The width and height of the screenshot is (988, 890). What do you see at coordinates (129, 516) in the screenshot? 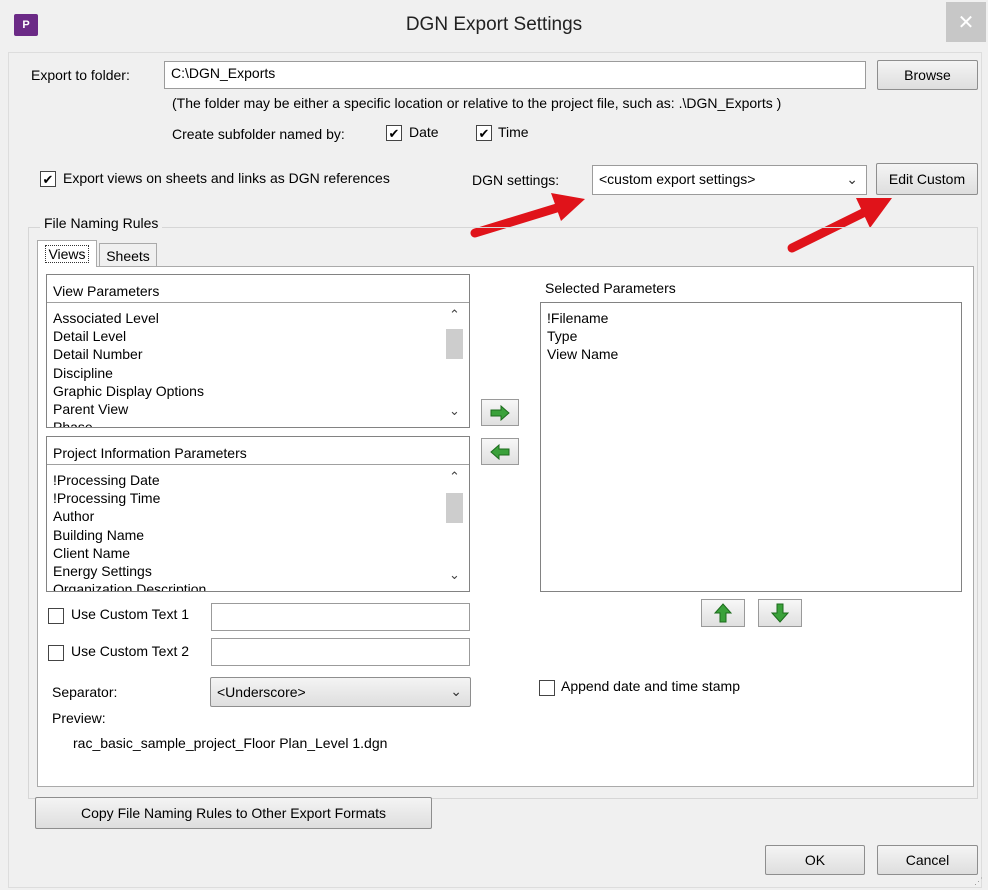
I see `list-item: Author` at bounding box center [129, 516].